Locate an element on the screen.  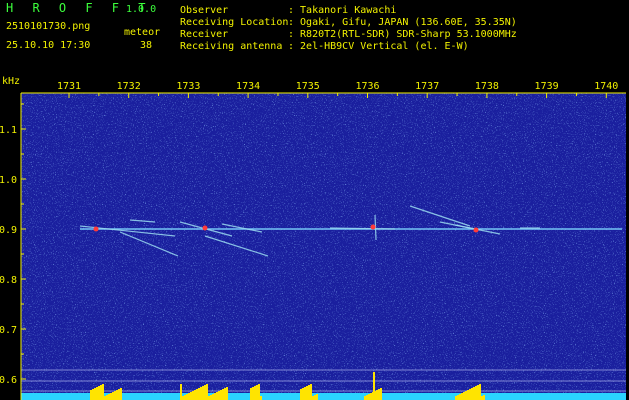
y-tick-label: 0.6 is located at coordinates (8, 380).